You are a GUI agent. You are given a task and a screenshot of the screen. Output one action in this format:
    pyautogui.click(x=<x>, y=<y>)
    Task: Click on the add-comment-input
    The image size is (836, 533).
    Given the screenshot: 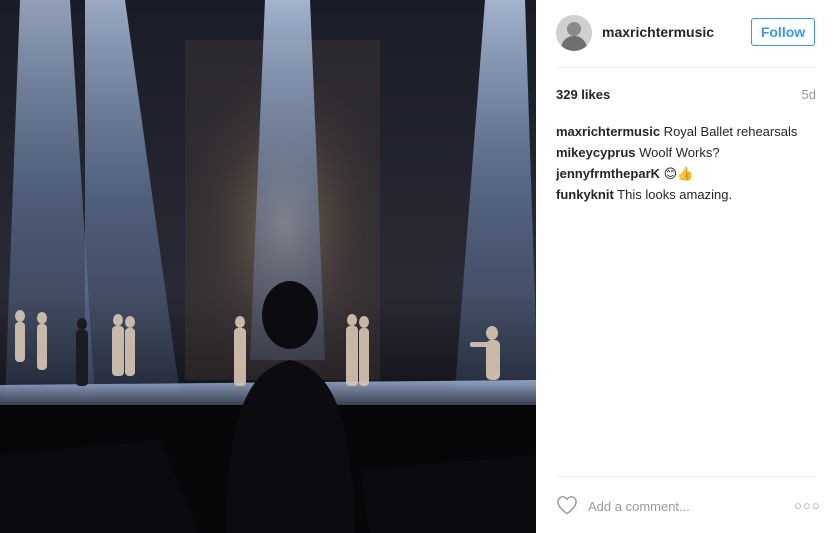 What is the action you would take?
    pyautogui.click(x=678, y=506)
    